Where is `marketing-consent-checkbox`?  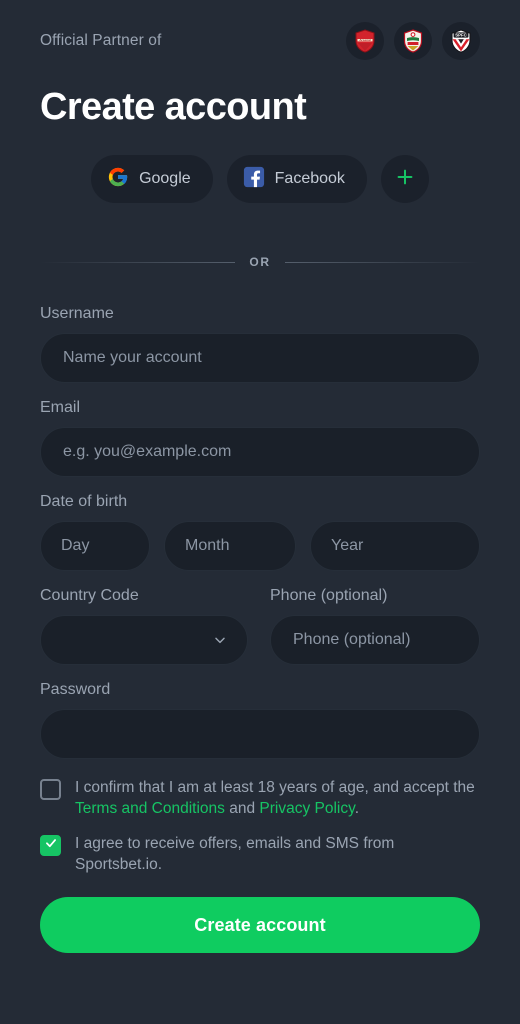 marketing-consent-checkbox is located at coordinates (50, 845).